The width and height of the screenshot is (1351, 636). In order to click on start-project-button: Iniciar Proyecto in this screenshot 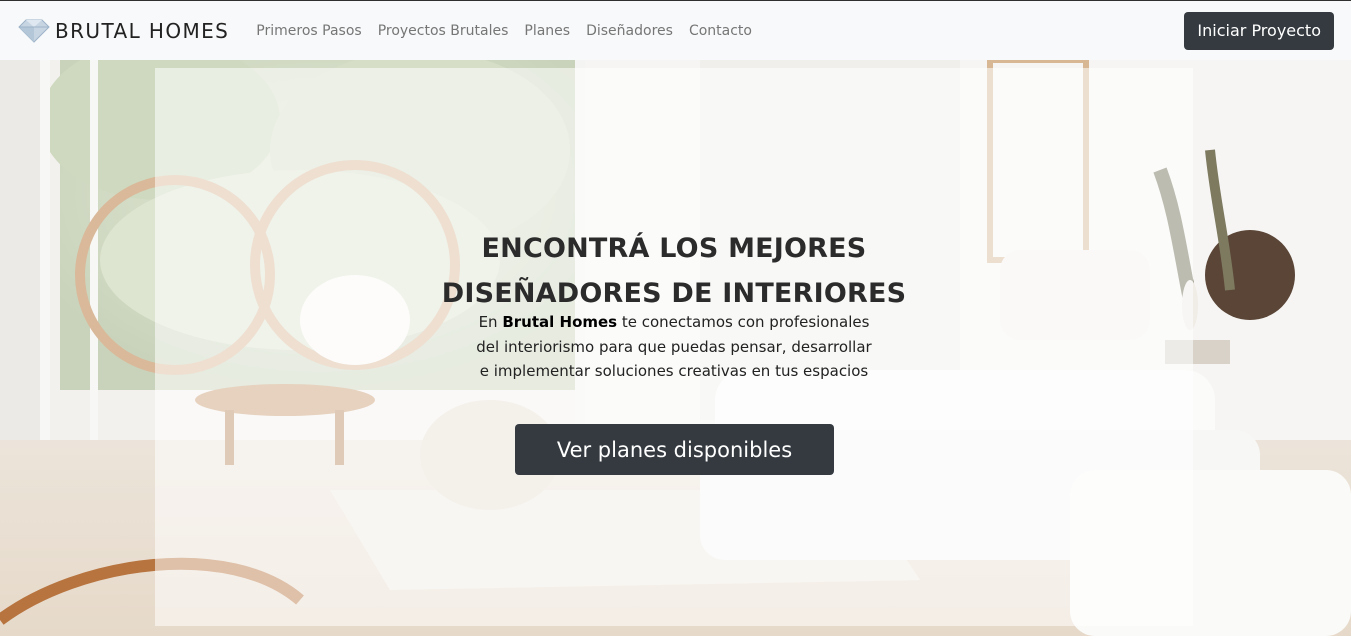, I will do `click(1259, 30)`.